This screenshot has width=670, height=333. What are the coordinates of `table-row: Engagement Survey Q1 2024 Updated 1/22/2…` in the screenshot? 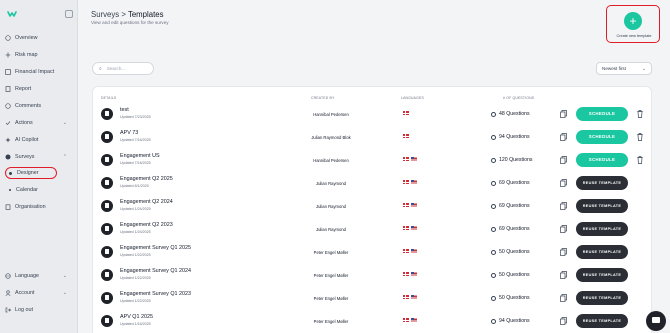 It's located at (373, 275).